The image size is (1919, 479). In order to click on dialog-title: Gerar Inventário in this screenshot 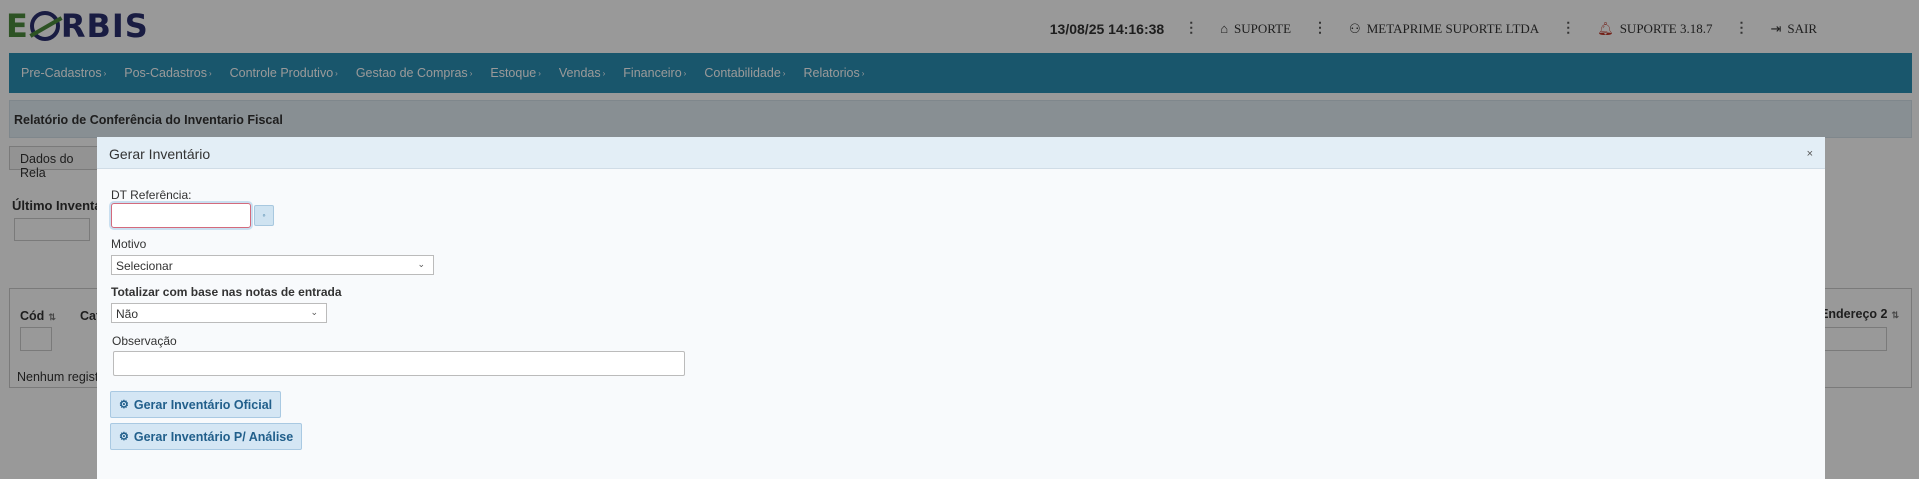, I will do `click(160, 154)`.